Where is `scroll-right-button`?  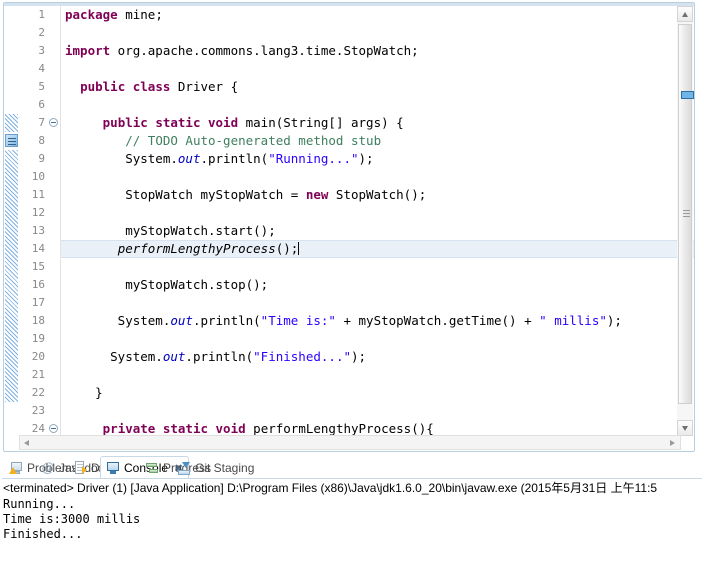 scroll-right-button is located at coordinates (673, 442).